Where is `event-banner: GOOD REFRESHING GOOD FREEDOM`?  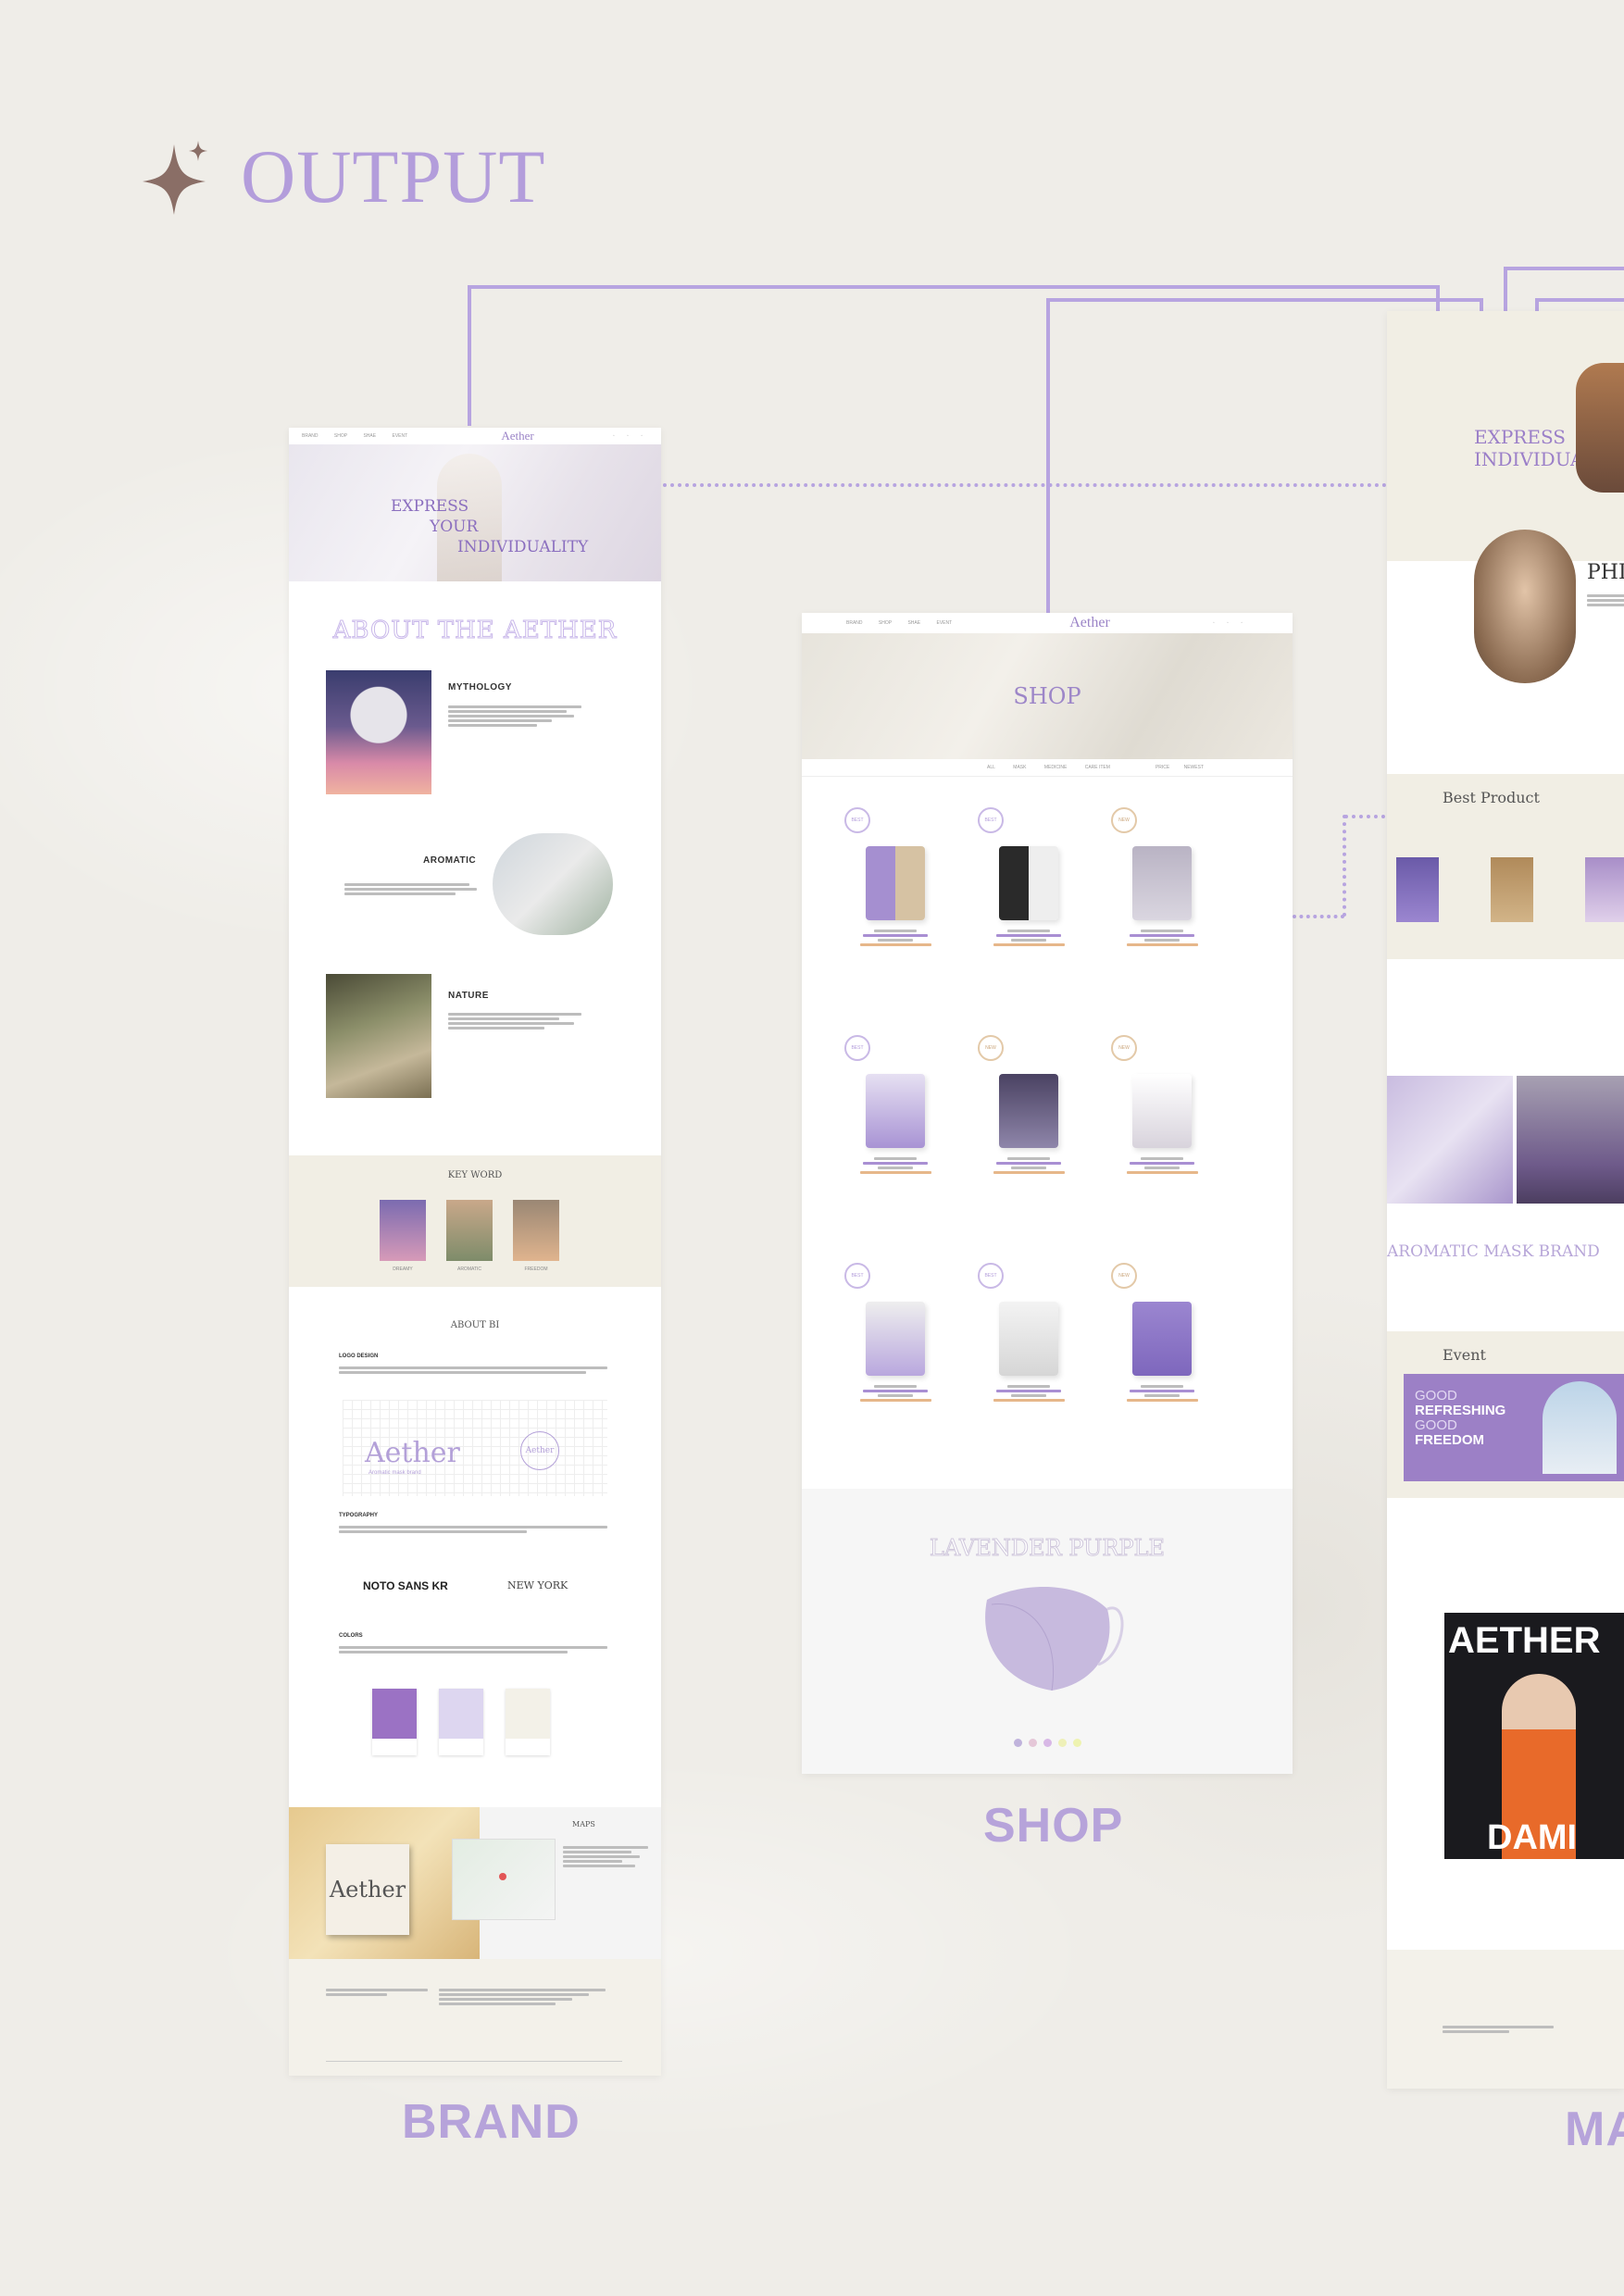 event-banner: GOOD REFRESHING GOOD FREEDOM is located at coordinates (1514, 1427).